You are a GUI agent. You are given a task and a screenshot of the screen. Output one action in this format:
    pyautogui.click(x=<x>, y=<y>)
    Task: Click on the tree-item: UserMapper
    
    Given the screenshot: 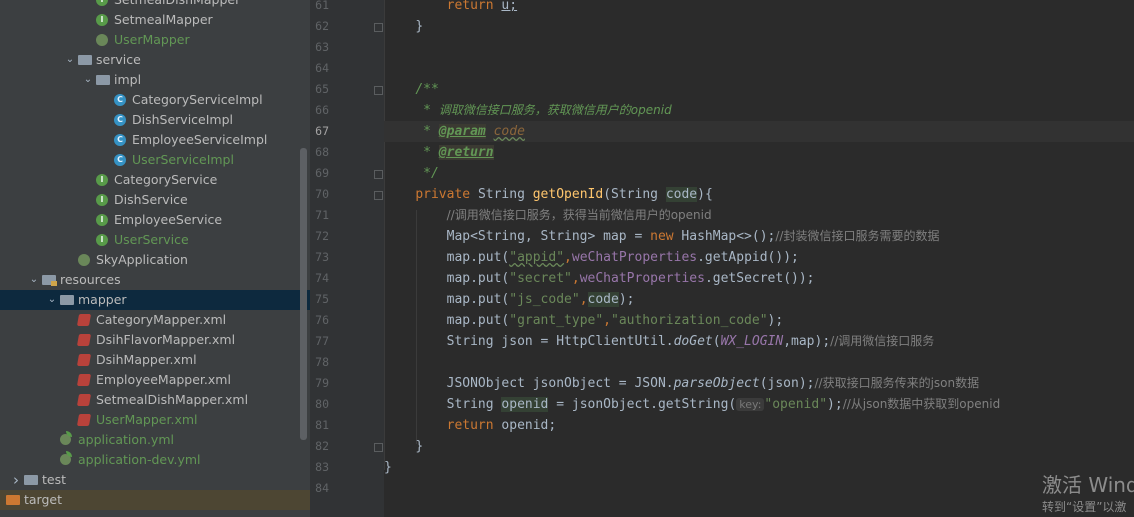 What is the action you would take?
    pyautogui.click(x=155, y=40)
    